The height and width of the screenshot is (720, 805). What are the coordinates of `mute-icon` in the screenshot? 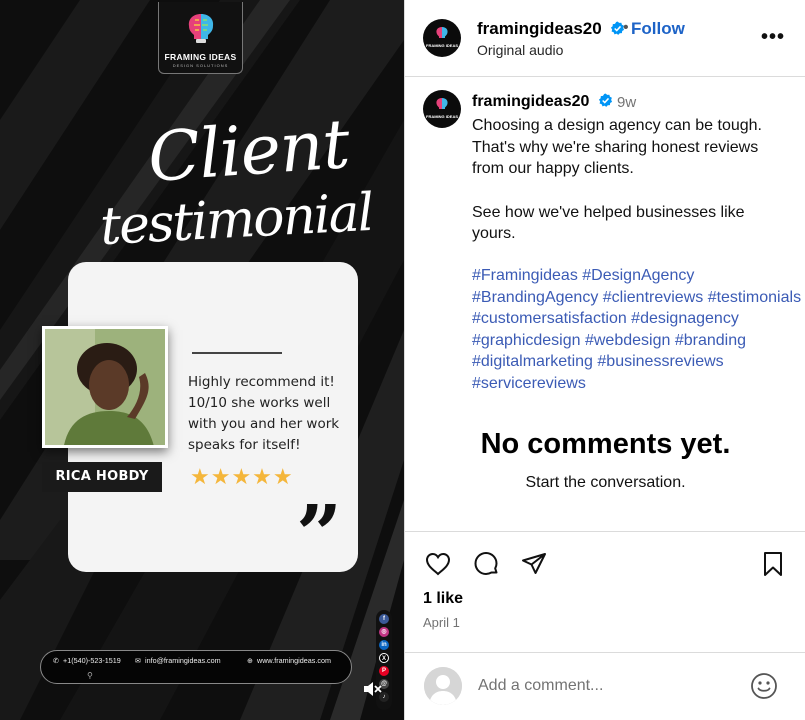 It's located at (372, 689).